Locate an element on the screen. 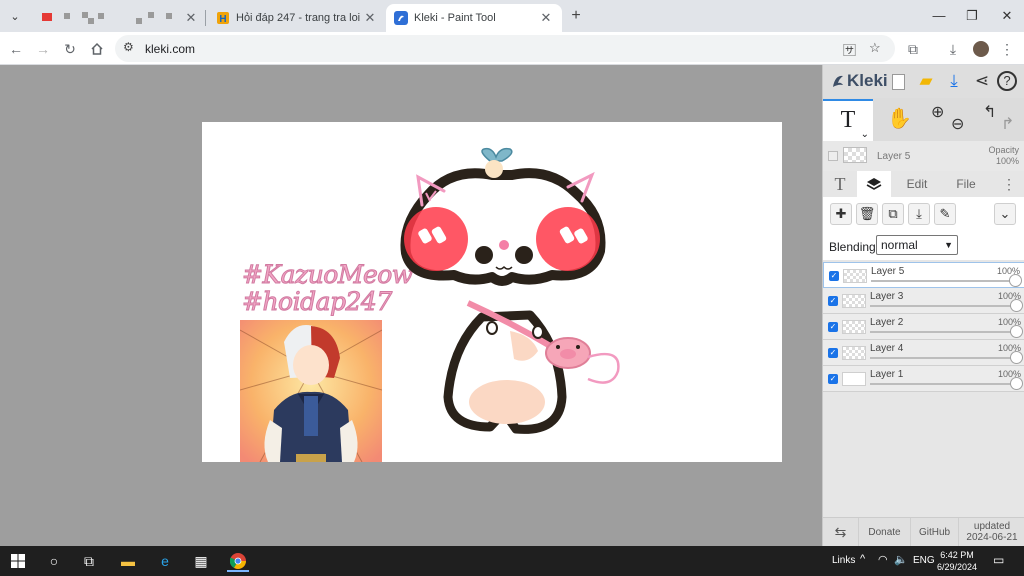 The image size is (1024, 576). new-image-button is located at coordinates (898, 81).